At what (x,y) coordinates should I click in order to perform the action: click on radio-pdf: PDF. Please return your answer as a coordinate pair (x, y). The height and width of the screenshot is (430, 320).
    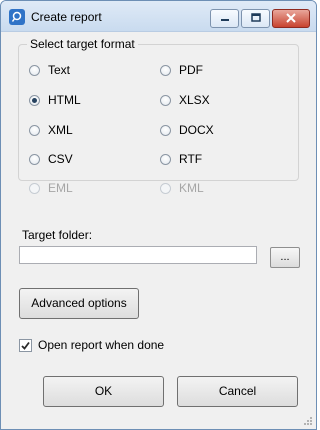
    Looking at the image, I should click on (181, 70).